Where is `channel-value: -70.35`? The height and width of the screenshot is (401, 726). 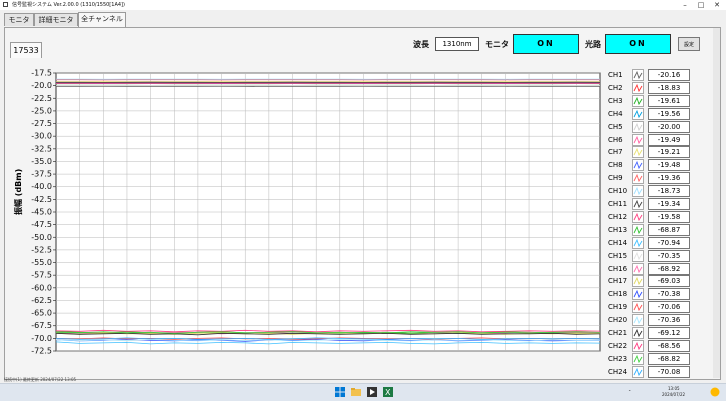 channel-value: -70.35 is located at coordinates (669, 256).